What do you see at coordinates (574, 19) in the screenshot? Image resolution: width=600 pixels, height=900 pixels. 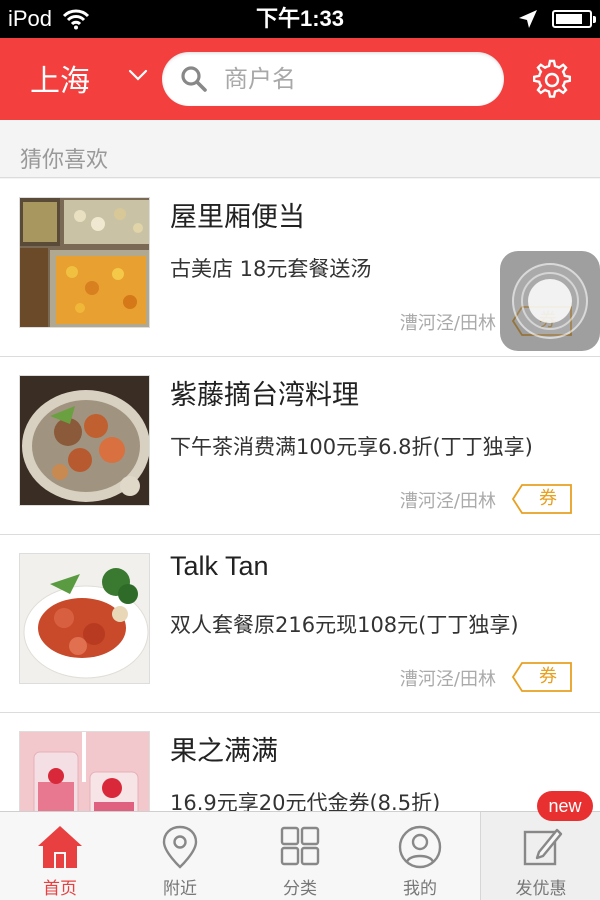 I see `battery-icon` at bounding box center [574, 19].